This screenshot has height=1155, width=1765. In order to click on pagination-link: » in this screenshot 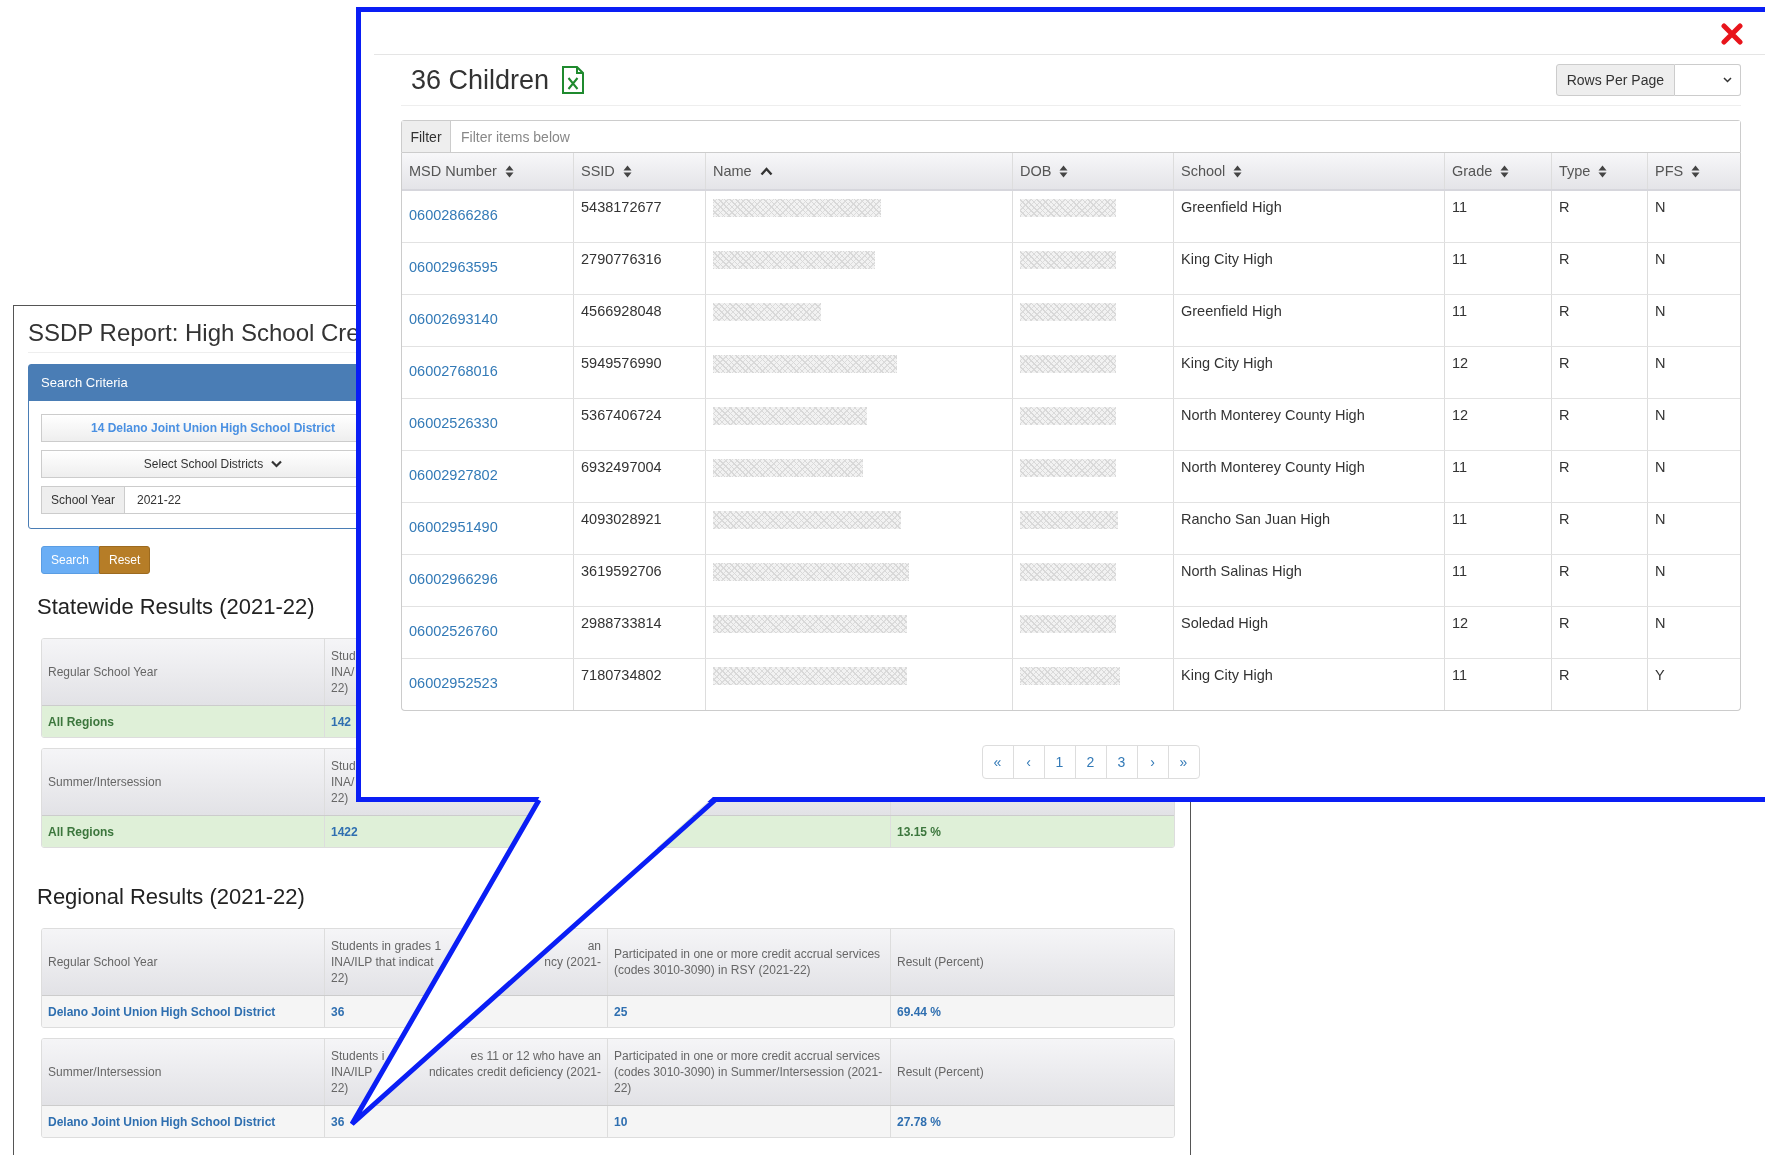, I will do `click(1183, 762)`.